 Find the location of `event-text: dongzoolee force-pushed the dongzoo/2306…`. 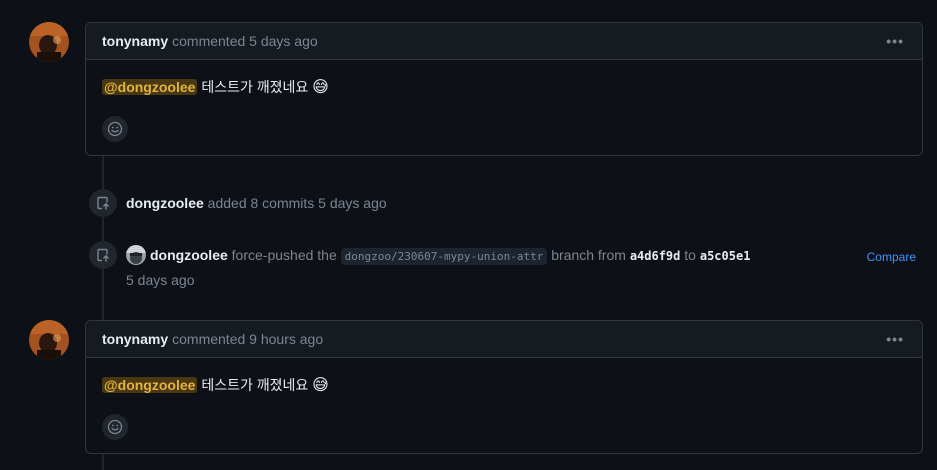

event-text: dongzoolee force-pushed the dongzoo/2306… is located at coordinates (438, 265).